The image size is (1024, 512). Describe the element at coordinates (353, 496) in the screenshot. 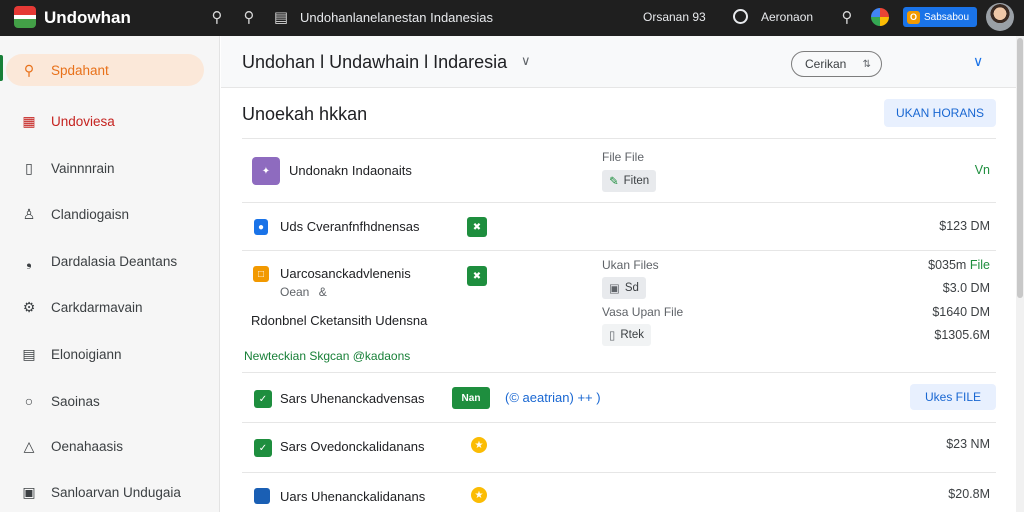

I see `row-title: Uars Uhenanckalidanans` at that location.